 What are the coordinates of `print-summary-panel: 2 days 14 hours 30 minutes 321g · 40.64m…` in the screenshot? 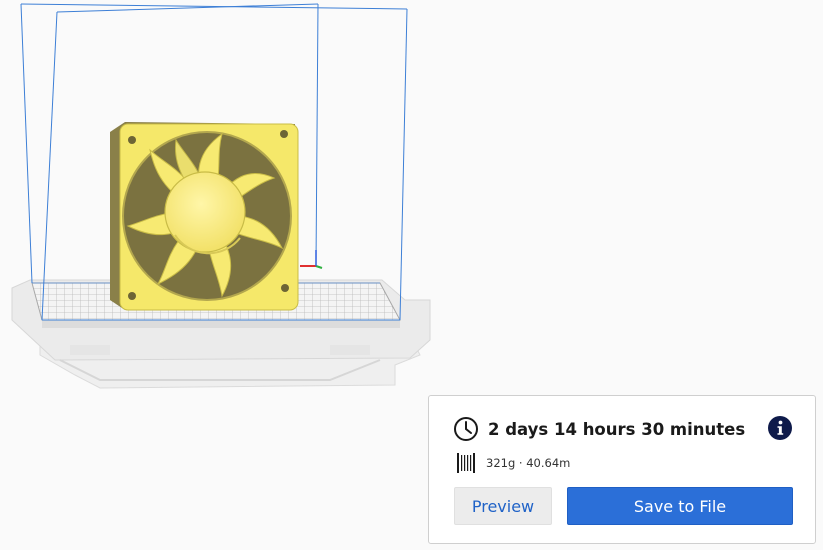 It's located at (622, 469).